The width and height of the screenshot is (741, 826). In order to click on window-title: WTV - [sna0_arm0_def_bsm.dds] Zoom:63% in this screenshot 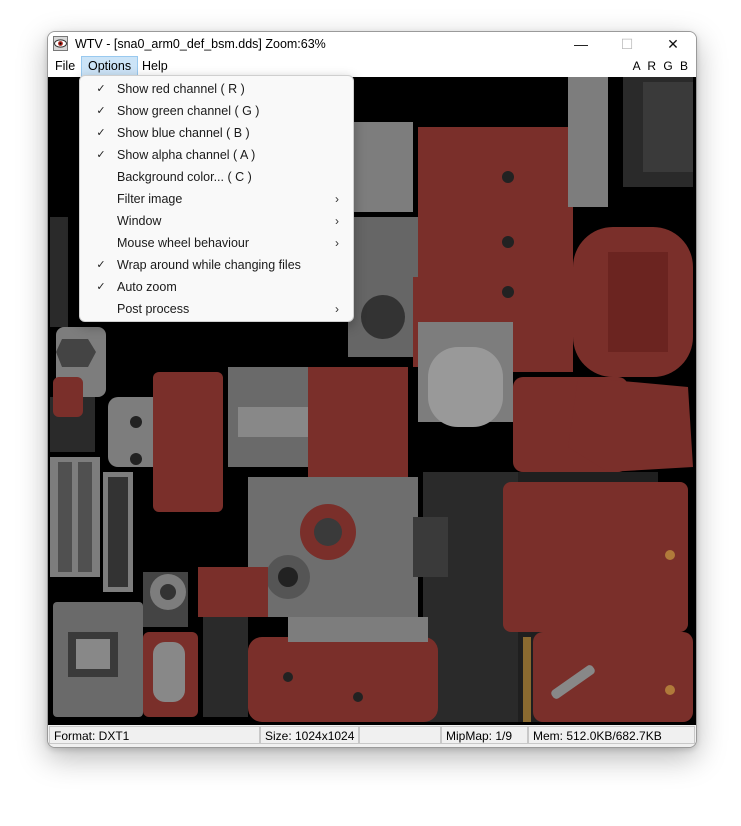, I will do `click(200, 44)`.